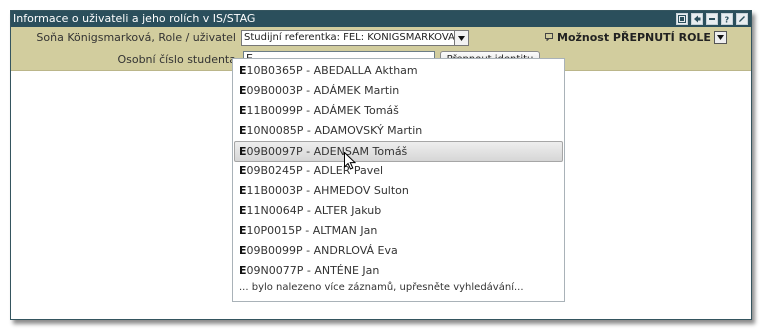 This screenshot has height=333, width=768. What do you see at coordinates (311, 171) in the screenshot?
I see `list-item: E09B0245P - ADLER Pavel` at bounding box center [311, 171].